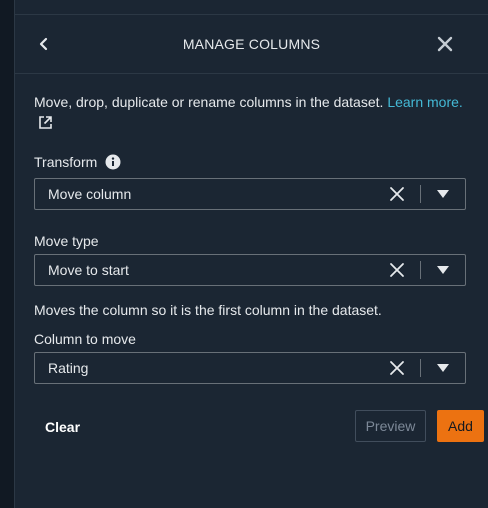 Image resolution: width=488 pixels, height=508 pixels. What do you see at coordinates (250, 270) in the screenshot?
I see `move-type-select: Move to start` at bounding box center [250, 270].